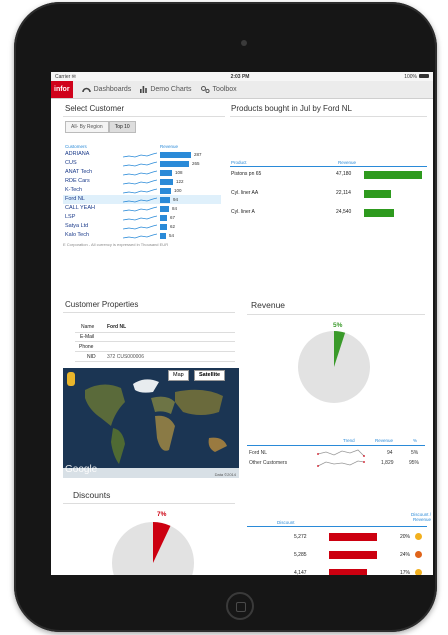 This screenshot has height=635, width=448. What do you see at coordinates (244, 43) in the screenshot?
I see `camera-dot` at bounding box center [244, 43].